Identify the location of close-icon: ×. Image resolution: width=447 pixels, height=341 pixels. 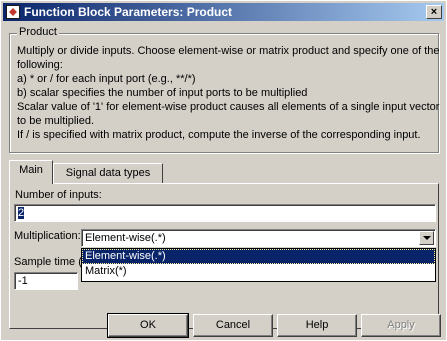
(434, 12).